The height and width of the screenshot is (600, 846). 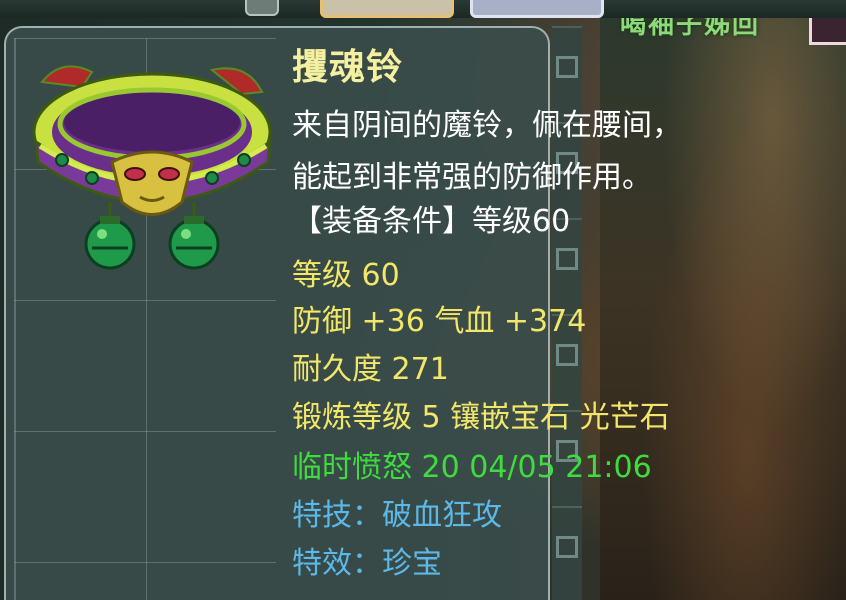 I want to click on item-requirement: 【装备条件】等级60, so click(x=431, y=221).